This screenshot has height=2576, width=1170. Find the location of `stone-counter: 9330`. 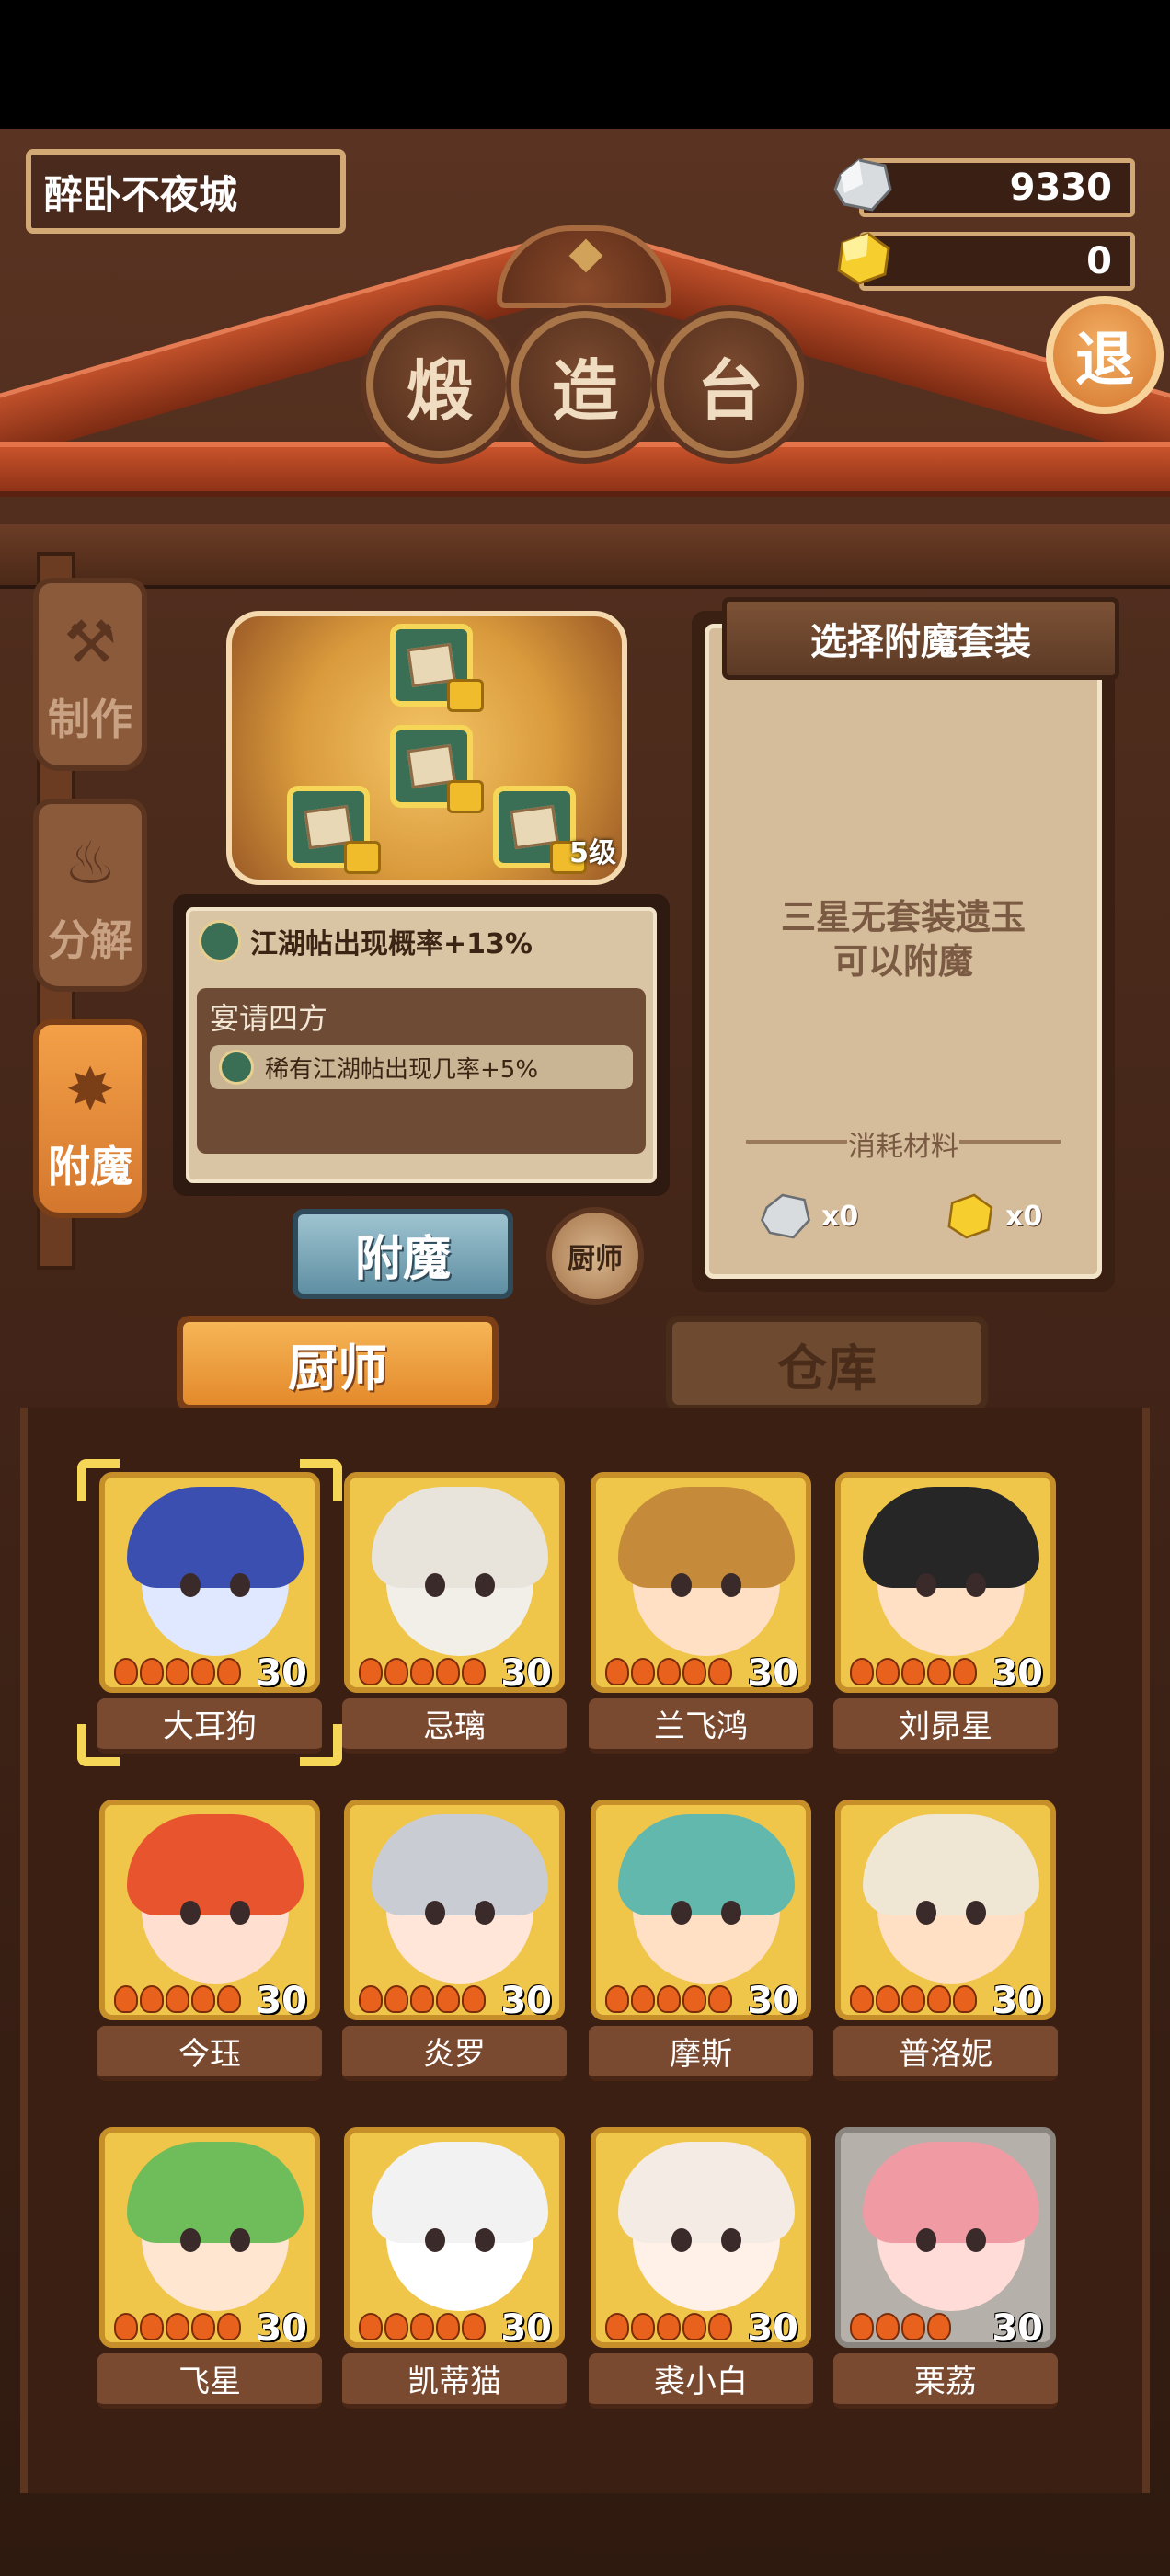

stone-counter: 9330 is located at coordinates (997, 187).